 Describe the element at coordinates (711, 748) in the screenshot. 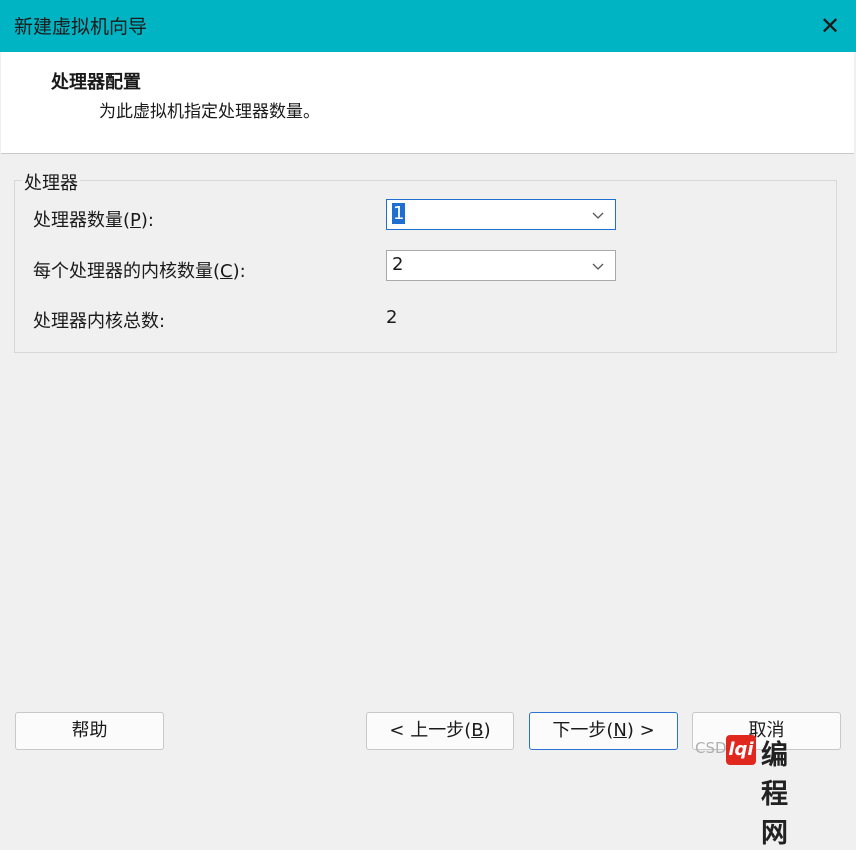

I see `watermark-prefix: CSD` at that location.